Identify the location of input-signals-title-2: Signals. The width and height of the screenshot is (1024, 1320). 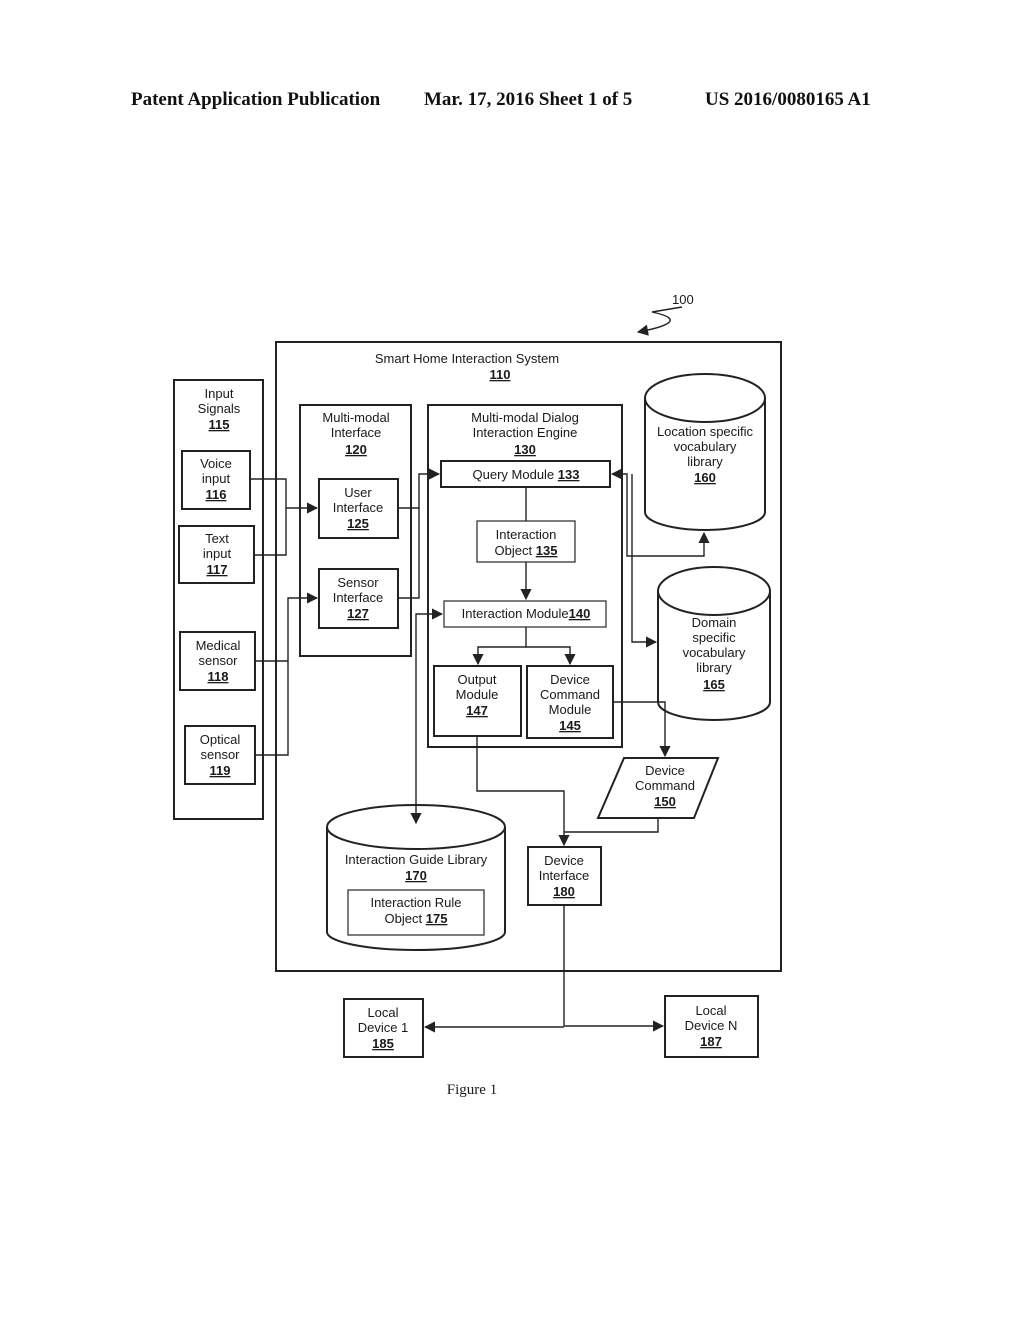
(219, 408).